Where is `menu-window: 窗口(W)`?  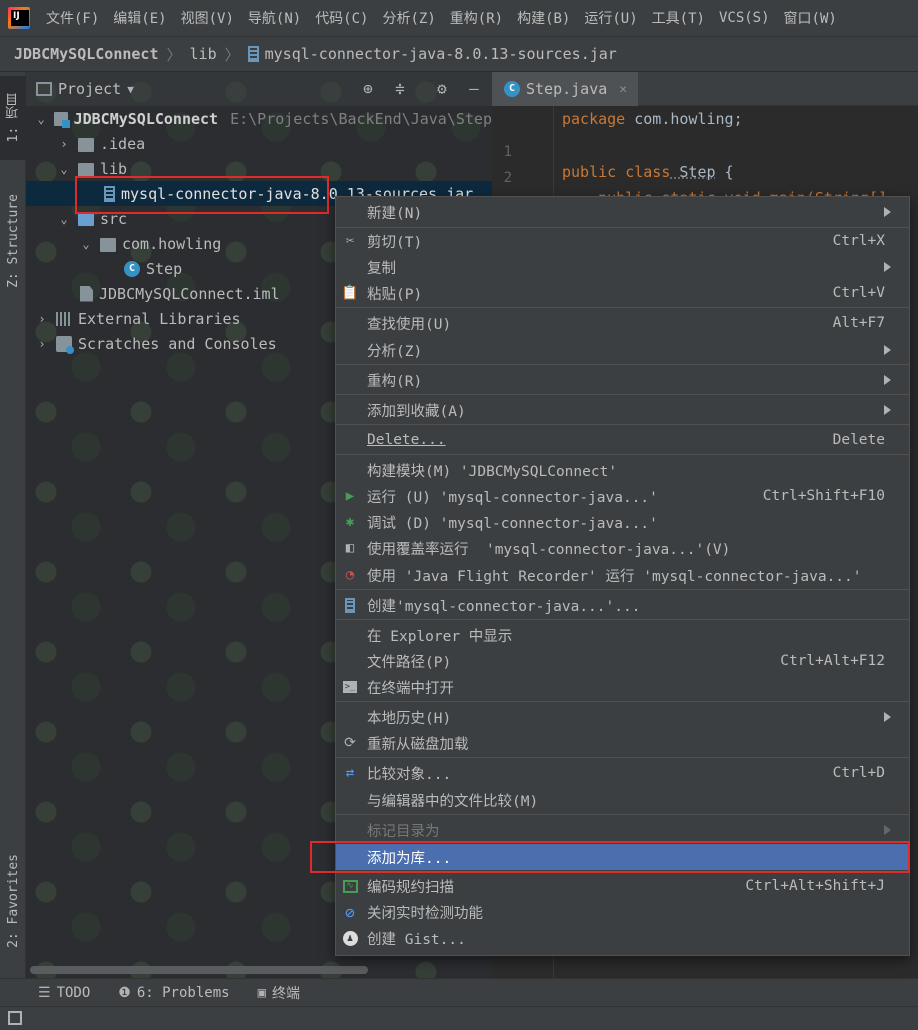 menu-window: 窗口(W) is located at coordinates (811, 18).